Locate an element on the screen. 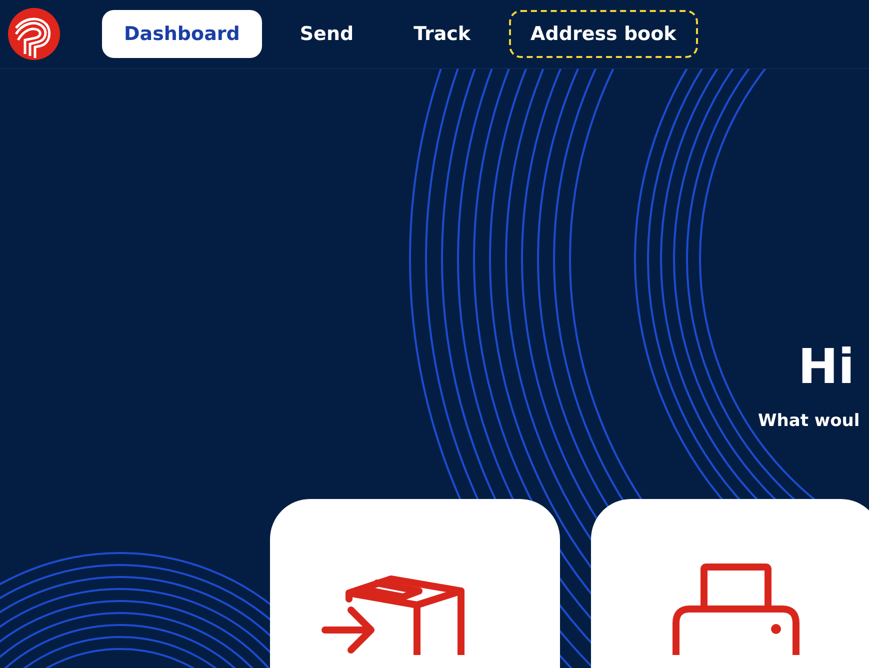  greeting-subtitle: What woul is located at coordinates (809, 421).